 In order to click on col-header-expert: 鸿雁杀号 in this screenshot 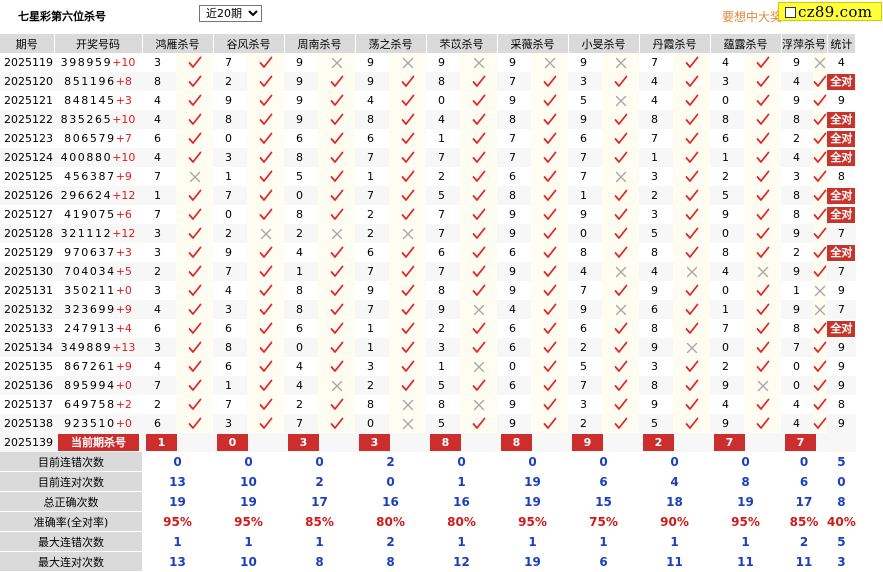, I will do `click(178, 43)`.